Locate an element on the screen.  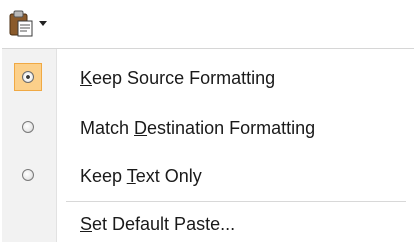
menu-item-label: Keep Source Formatting is located at coordinates (178, 78).